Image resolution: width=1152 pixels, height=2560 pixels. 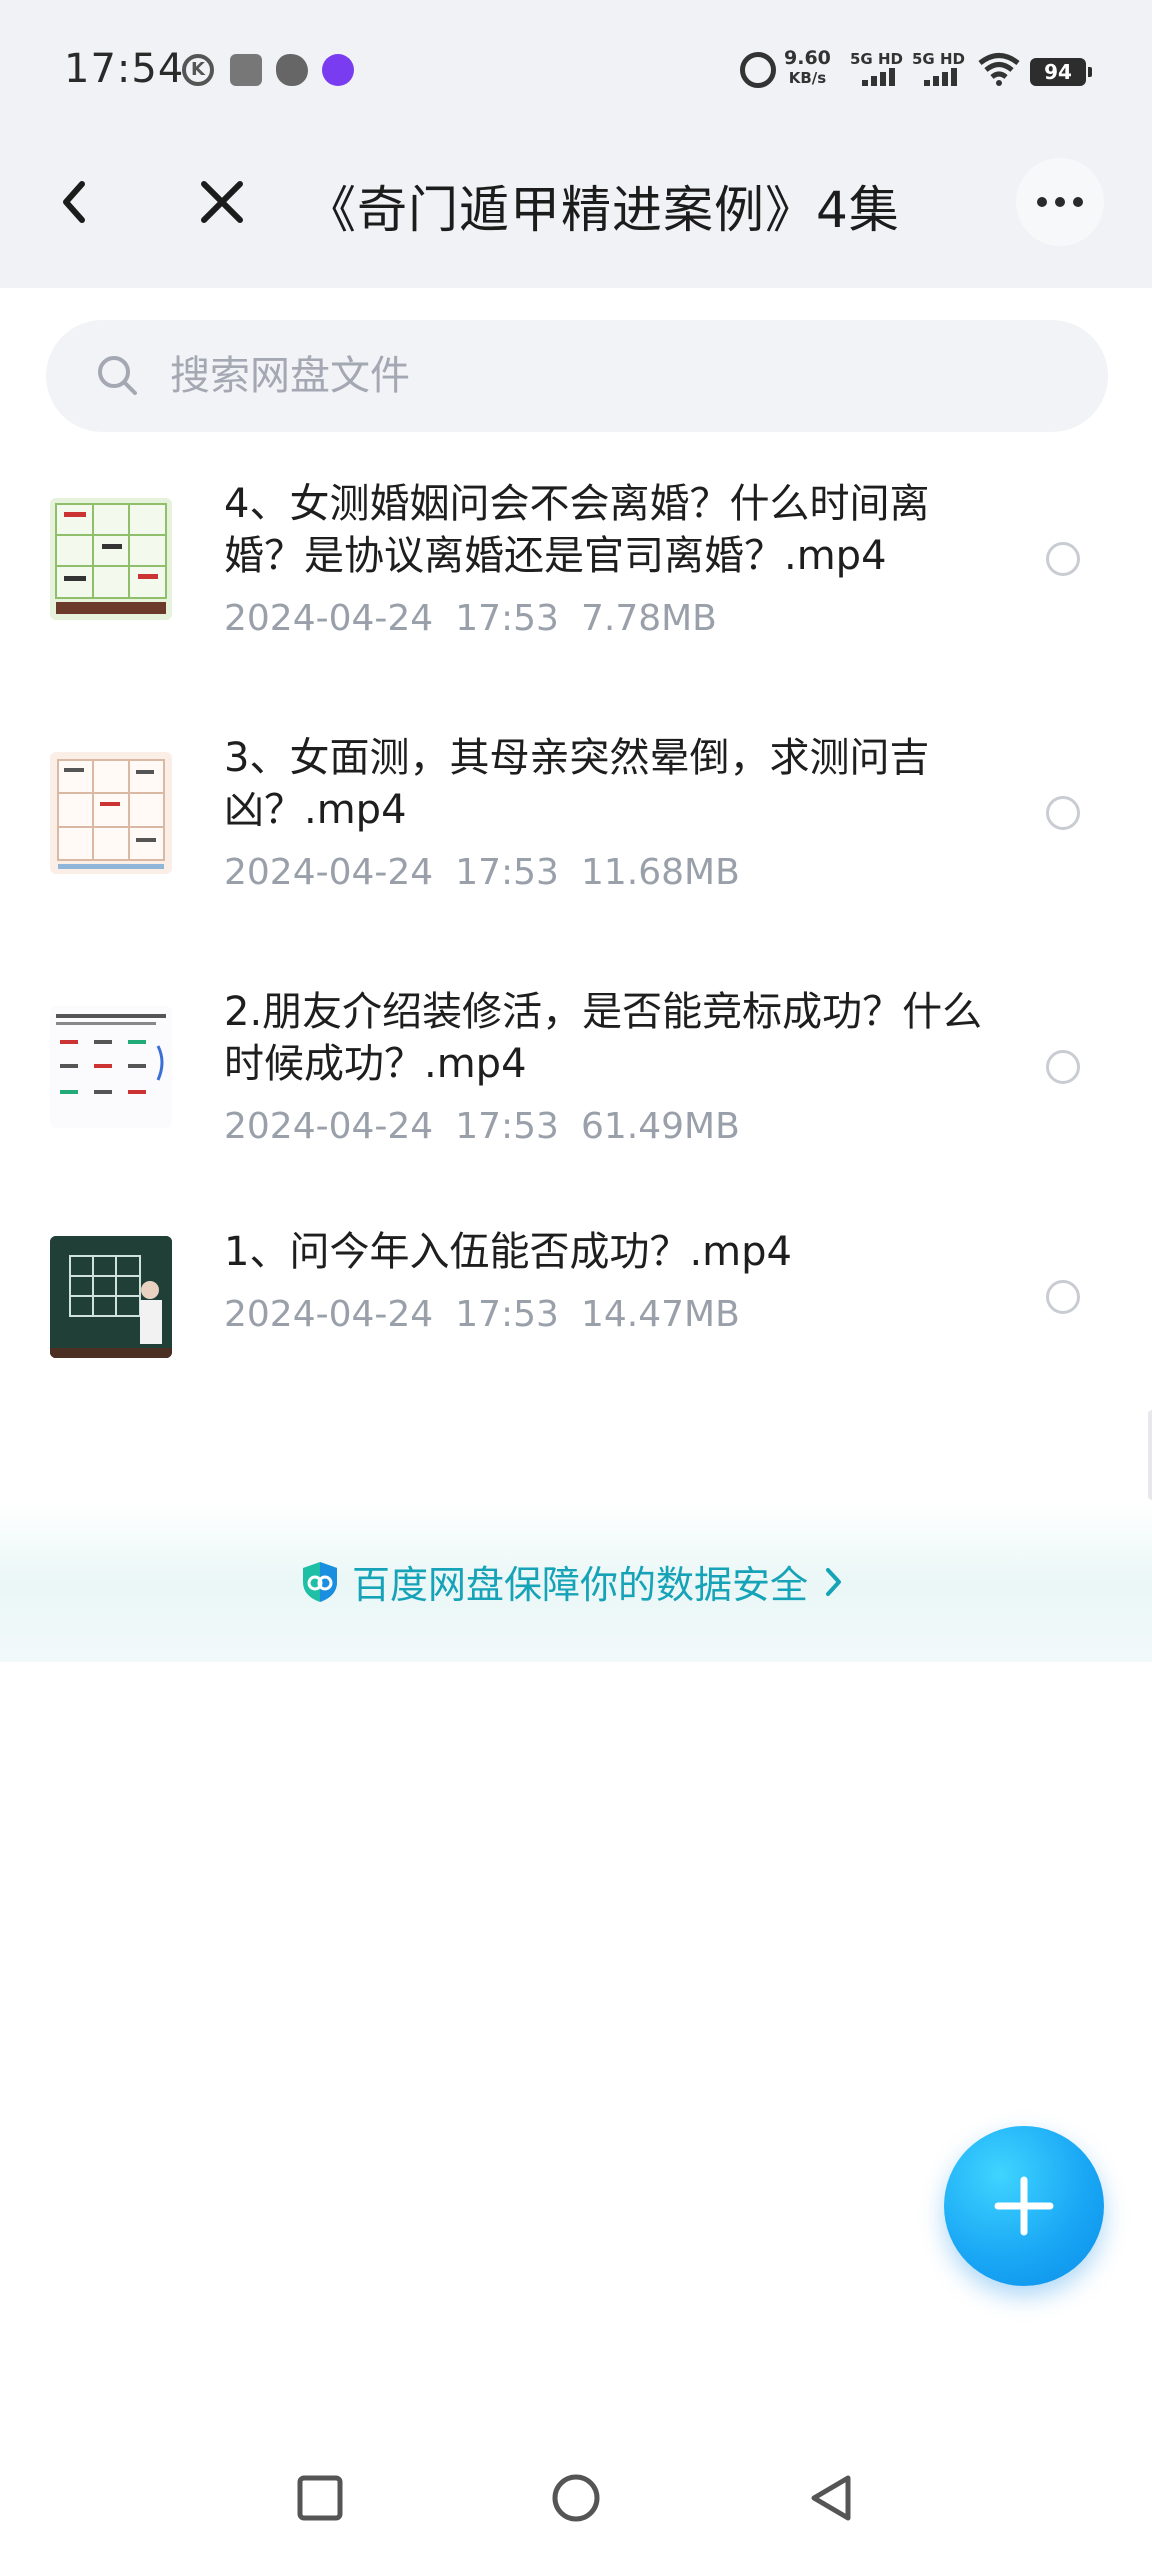 I want to click on file-meta: 2024-04-24 17:53 11.68MB, so click(x=493, y=872).